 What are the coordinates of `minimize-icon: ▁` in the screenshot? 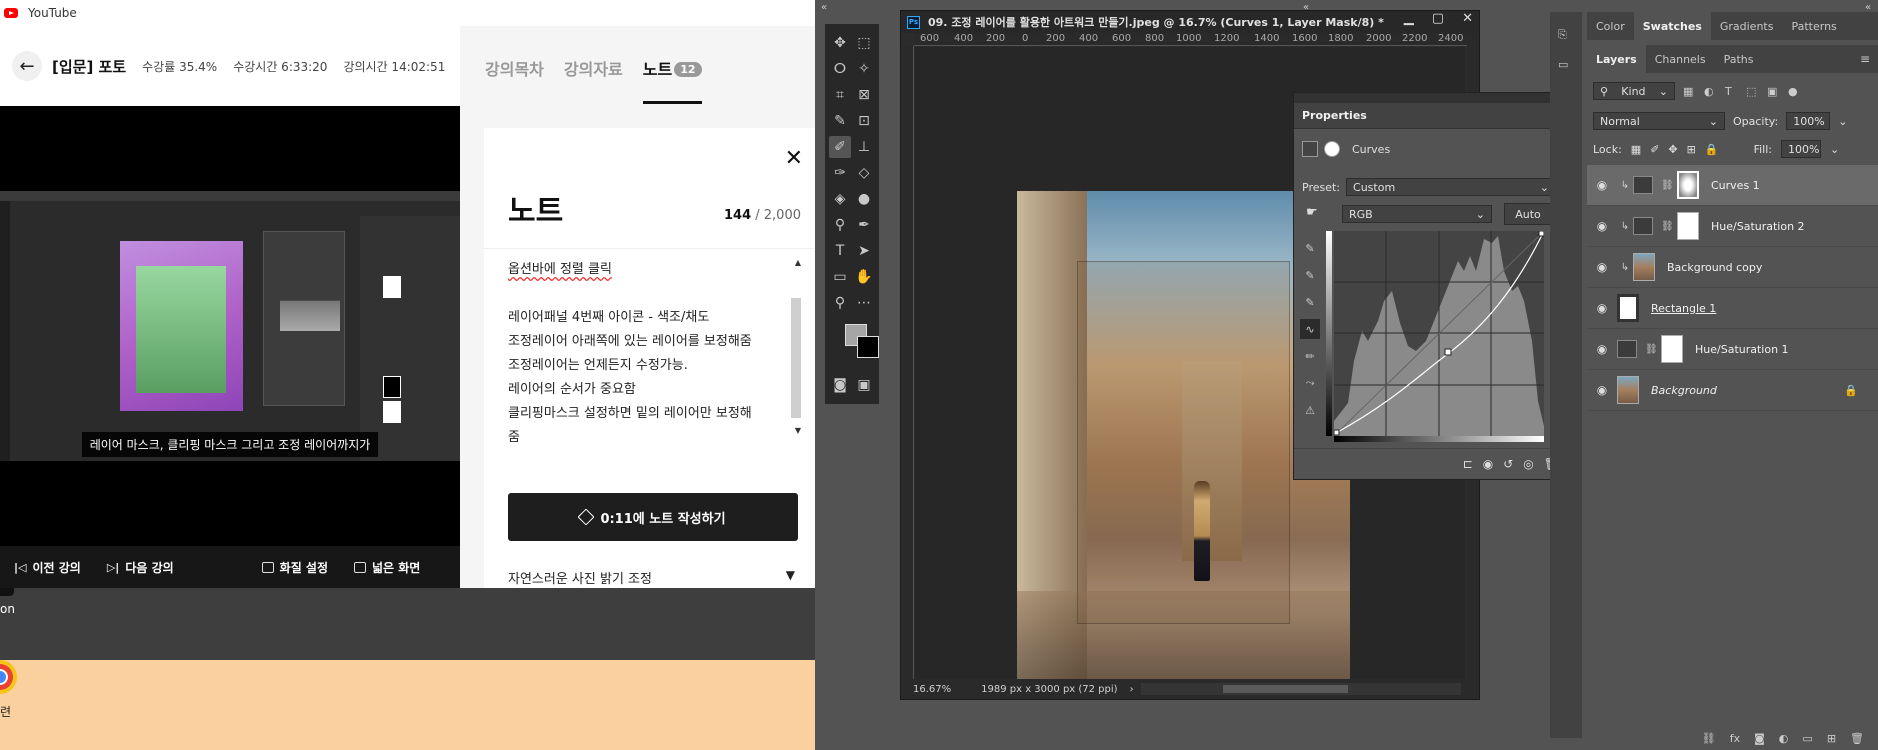 It's located at (1409, 18).